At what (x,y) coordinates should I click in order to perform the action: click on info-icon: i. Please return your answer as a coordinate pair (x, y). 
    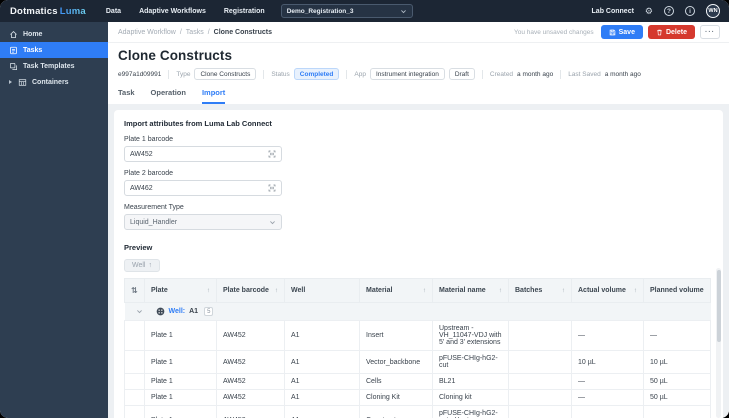
    Looking at the image, I should click on (690, 11).